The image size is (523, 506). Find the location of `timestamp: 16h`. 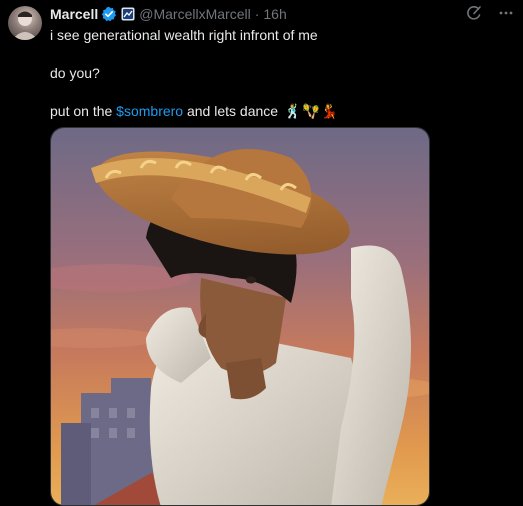

timestamp: 16h is located at coordinates (274, 14).